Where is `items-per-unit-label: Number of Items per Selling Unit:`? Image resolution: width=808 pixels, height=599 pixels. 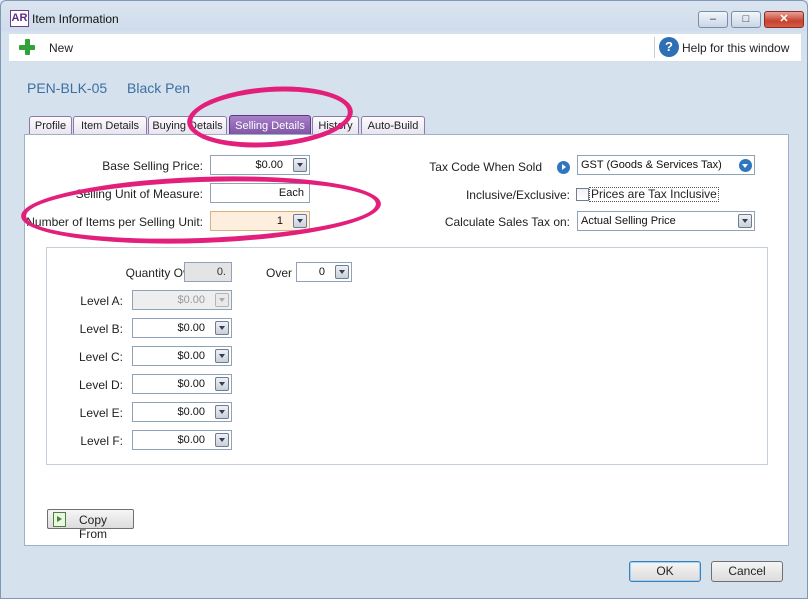 items-per-unit-label: Number of Items per Selling Unit: is located at coordinates (114, 222).